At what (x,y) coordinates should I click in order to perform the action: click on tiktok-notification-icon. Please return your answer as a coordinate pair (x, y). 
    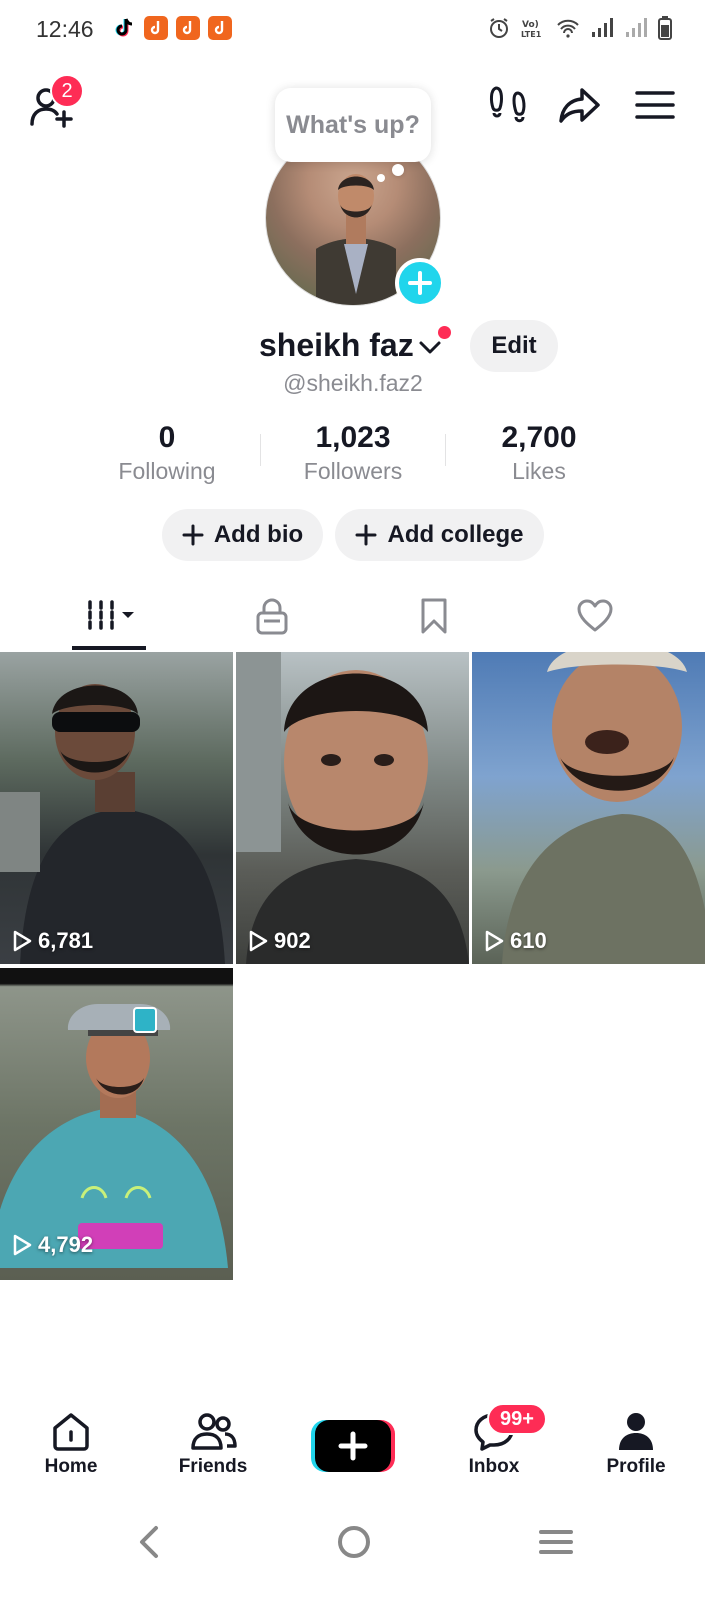
    Looking at the image, I should click on (124, 27).